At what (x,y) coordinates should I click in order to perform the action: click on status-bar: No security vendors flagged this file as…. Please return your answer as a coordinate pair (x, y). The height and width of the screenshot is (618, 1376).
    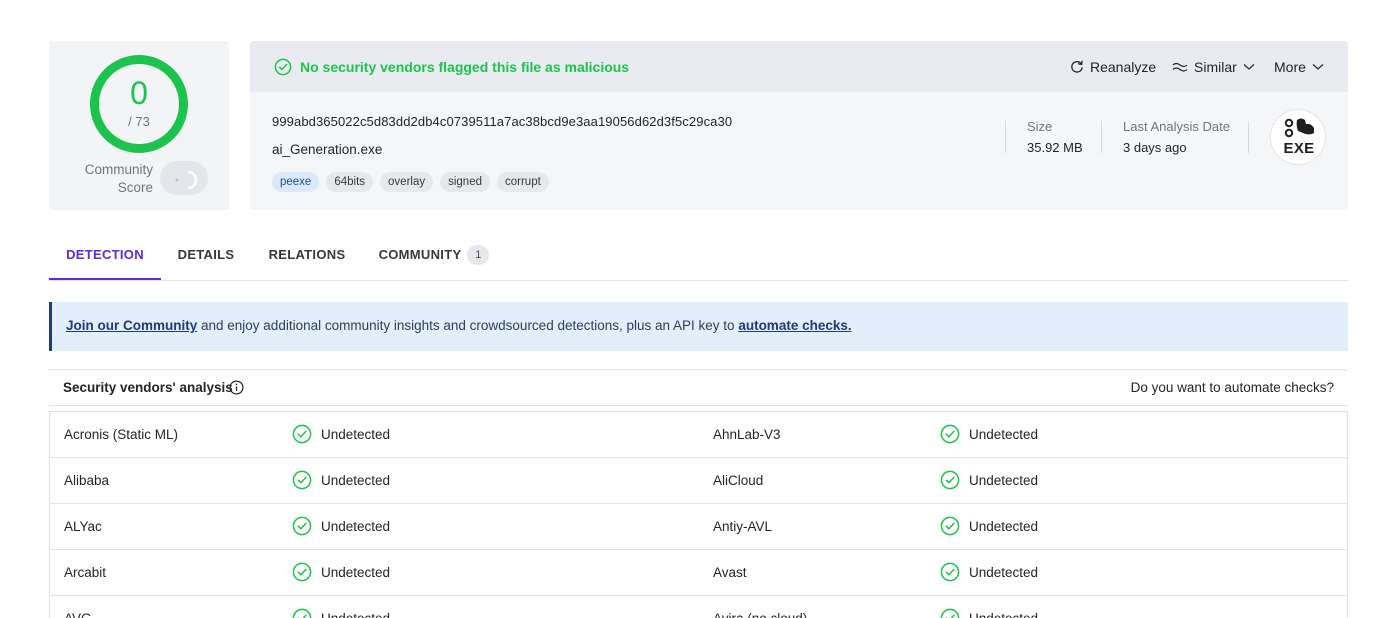
    Looking at the image, I should click on (799, 66).